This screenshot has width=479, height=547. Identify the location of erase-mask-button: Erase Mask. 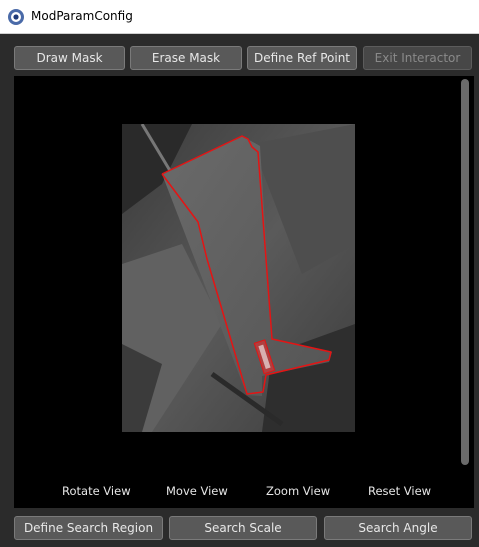
(186, 58).